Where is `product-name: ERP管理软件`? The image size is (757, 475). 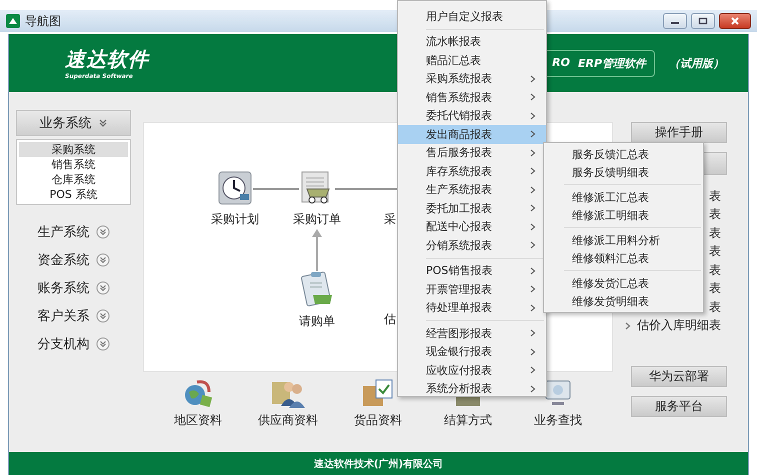
product-name: ERP管理软件 is located at coordinates (612, 63).